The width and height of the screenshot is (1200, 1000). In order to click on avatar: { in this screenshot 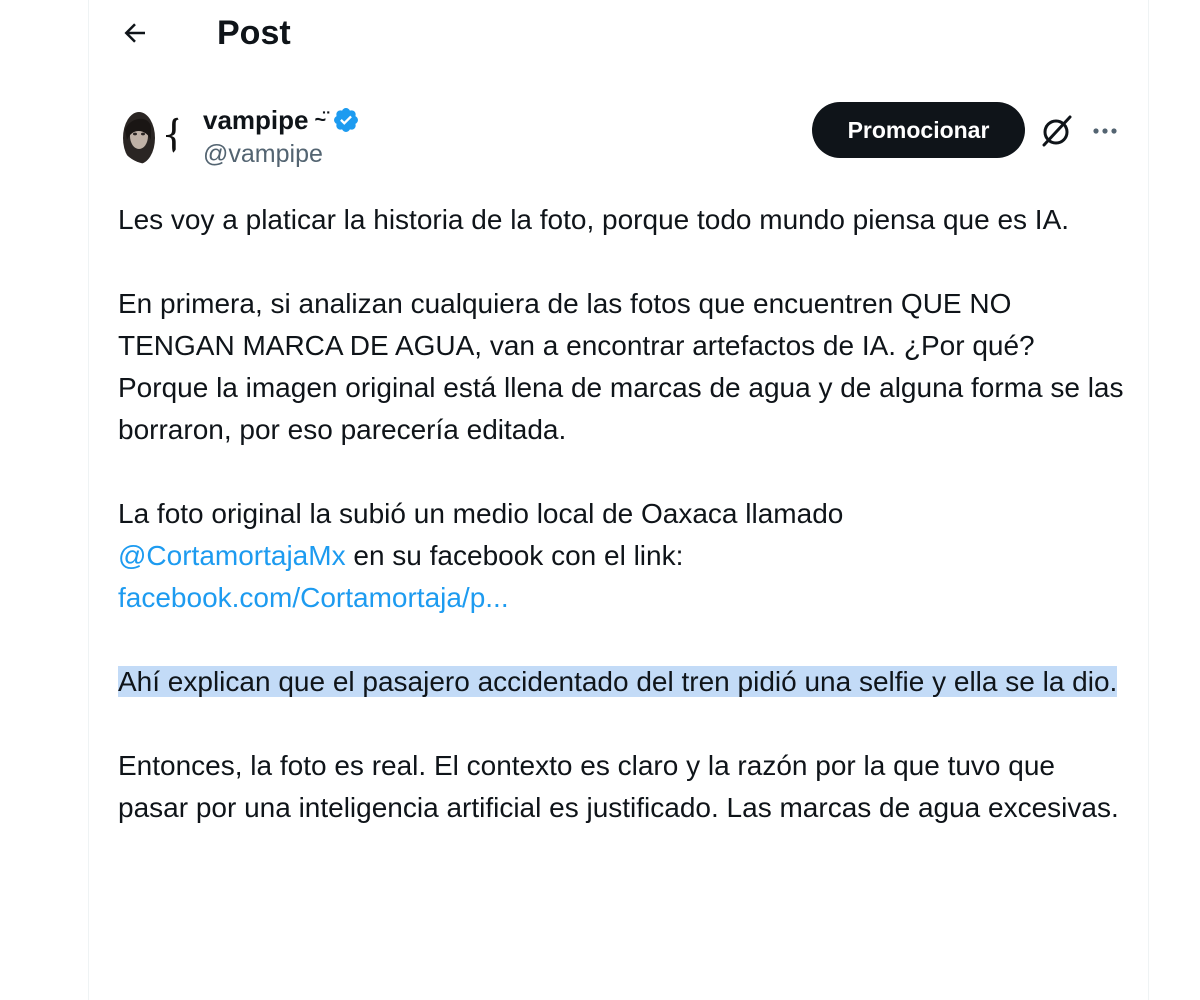, I will do `click(149, 132)`.